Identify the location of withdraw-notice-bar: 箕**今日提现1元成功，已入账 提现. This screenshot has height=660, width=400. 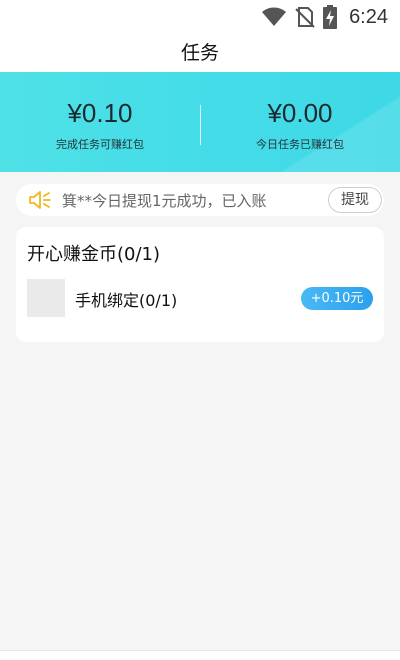
(200, 200).